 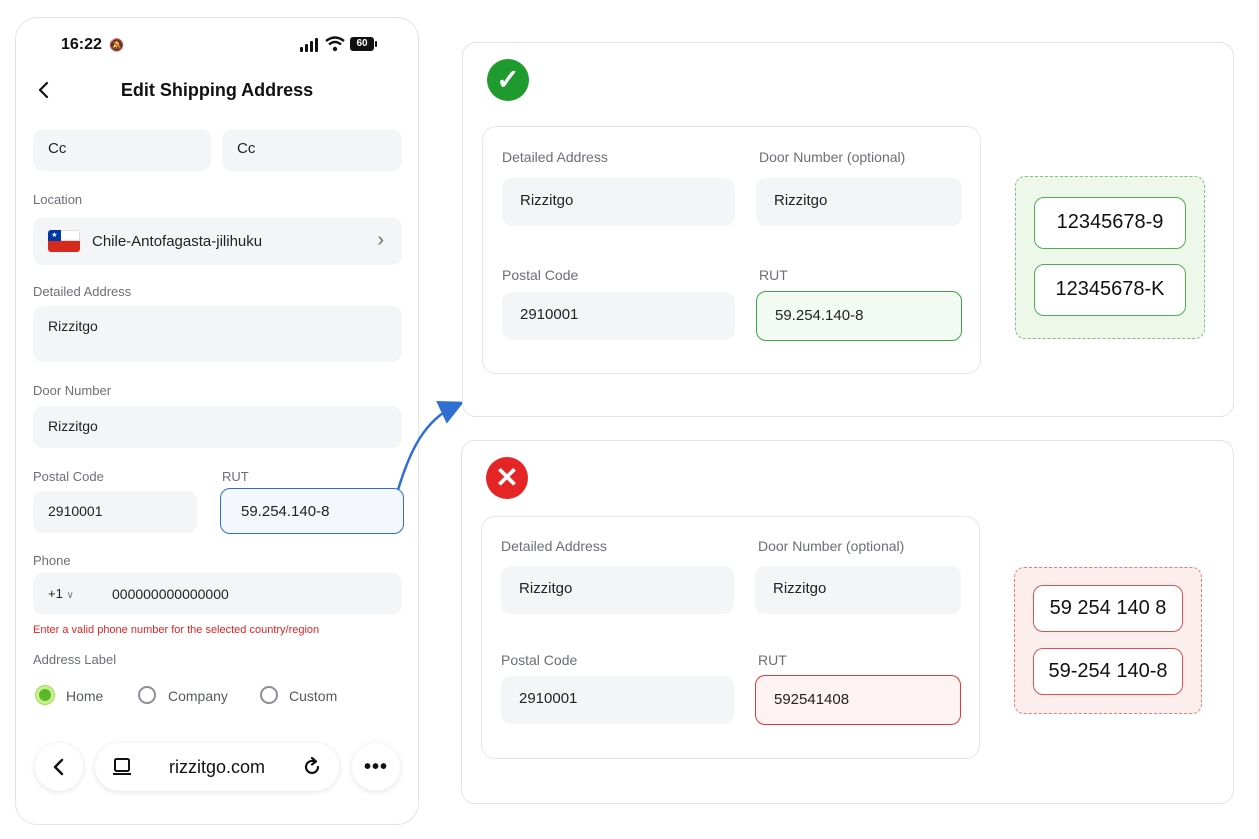 What do you see at coordinates (508, 80) in the screenshot?
I see `checkmark-icon: ✓` at bounding box center [508, 80].